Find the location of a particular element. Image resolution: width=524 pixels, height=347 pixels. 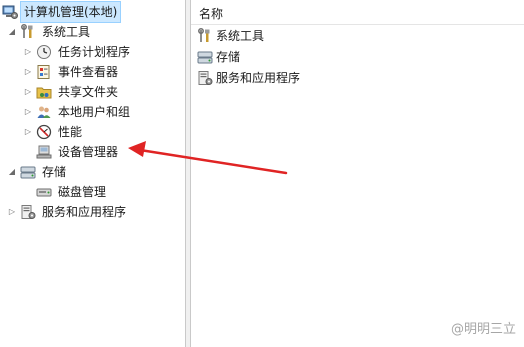

tree-label: 任务计划程序 is located at coordinates (94, 52).